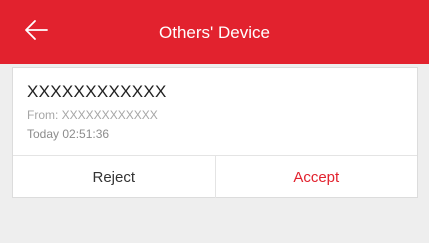  What do you see at coordinates (97, 91) in the screenshot?
I see `device-name: XXXXXXXXXXXX` at bounding box center [97, 91].